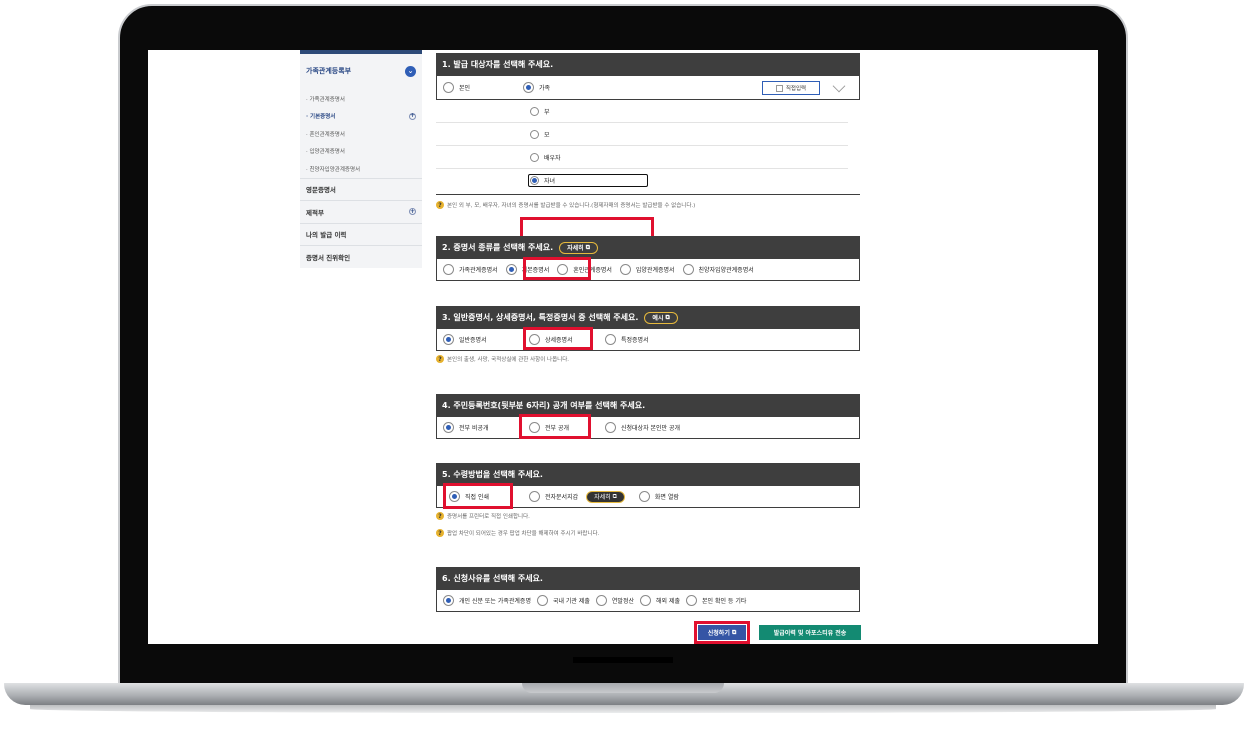  What do you see at coordinates (361, 71) in the screenshot?
I see `sidebar-header: 가족관계등록부 ⌄` at bounding box center [361, 71].